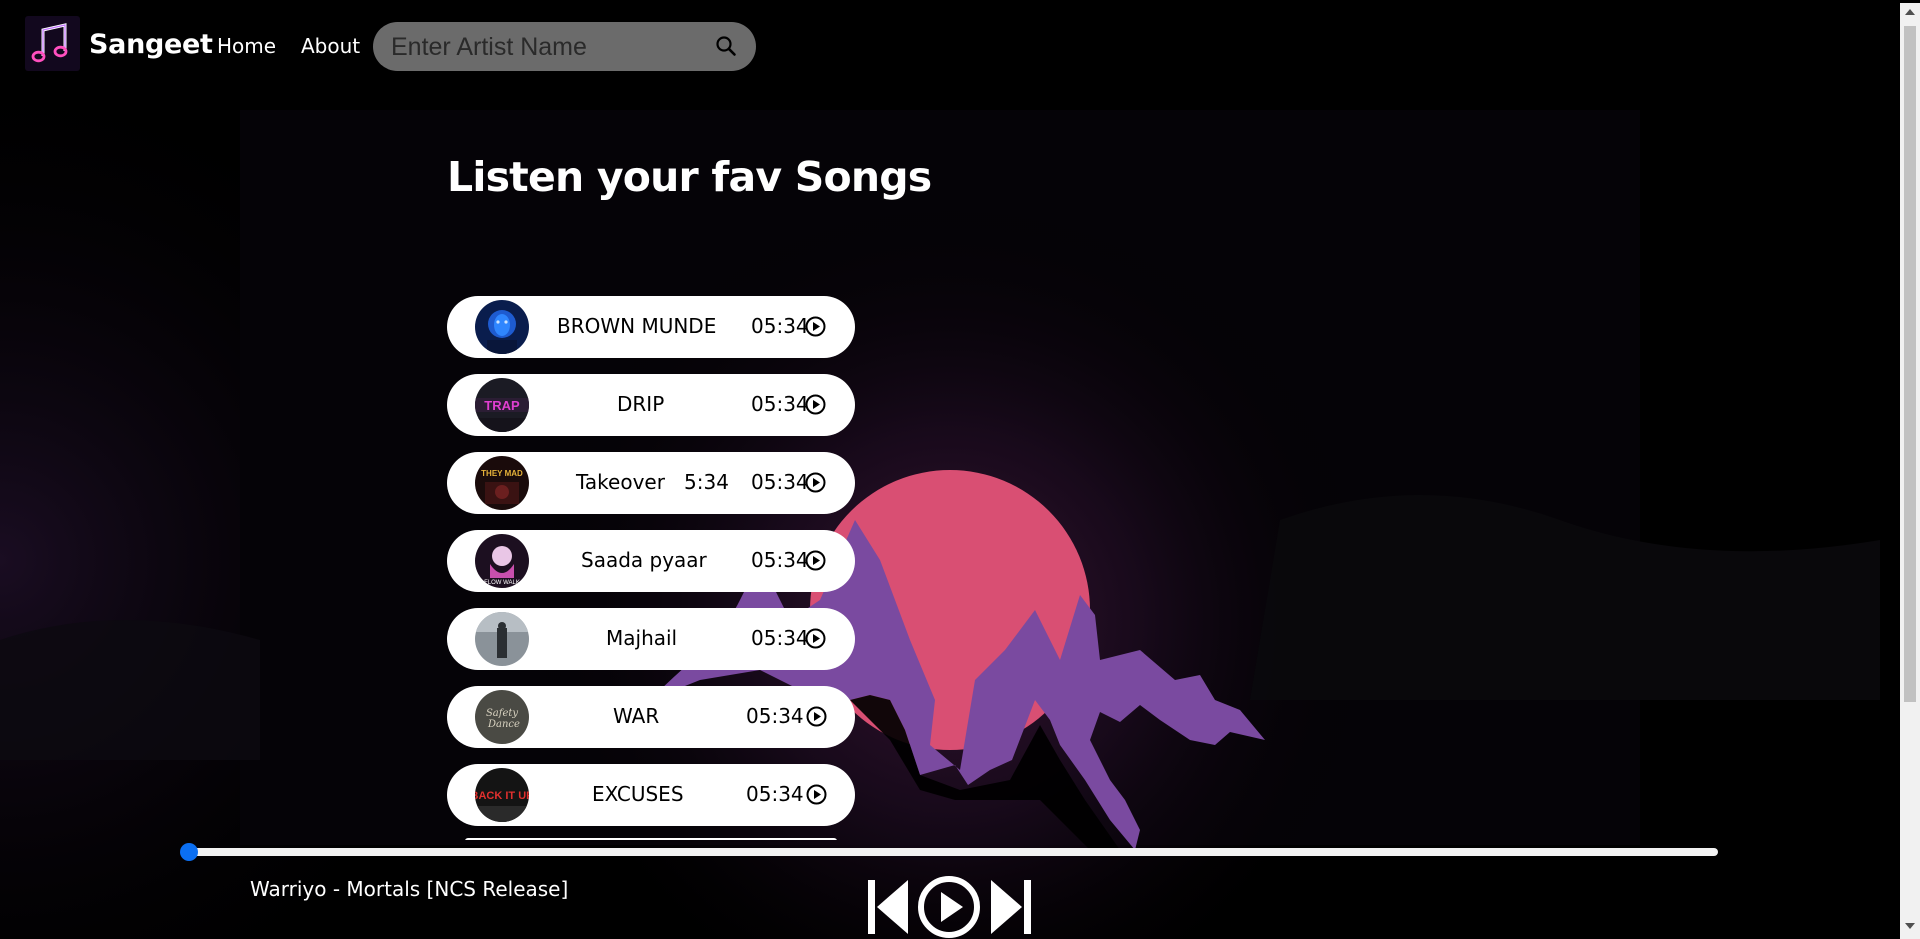 The width and height of the screenshot is (1920, 939). Describe the element at coordinates (644, 560) in the screenshot. I see `song-name: Saada pyaar` at that location.